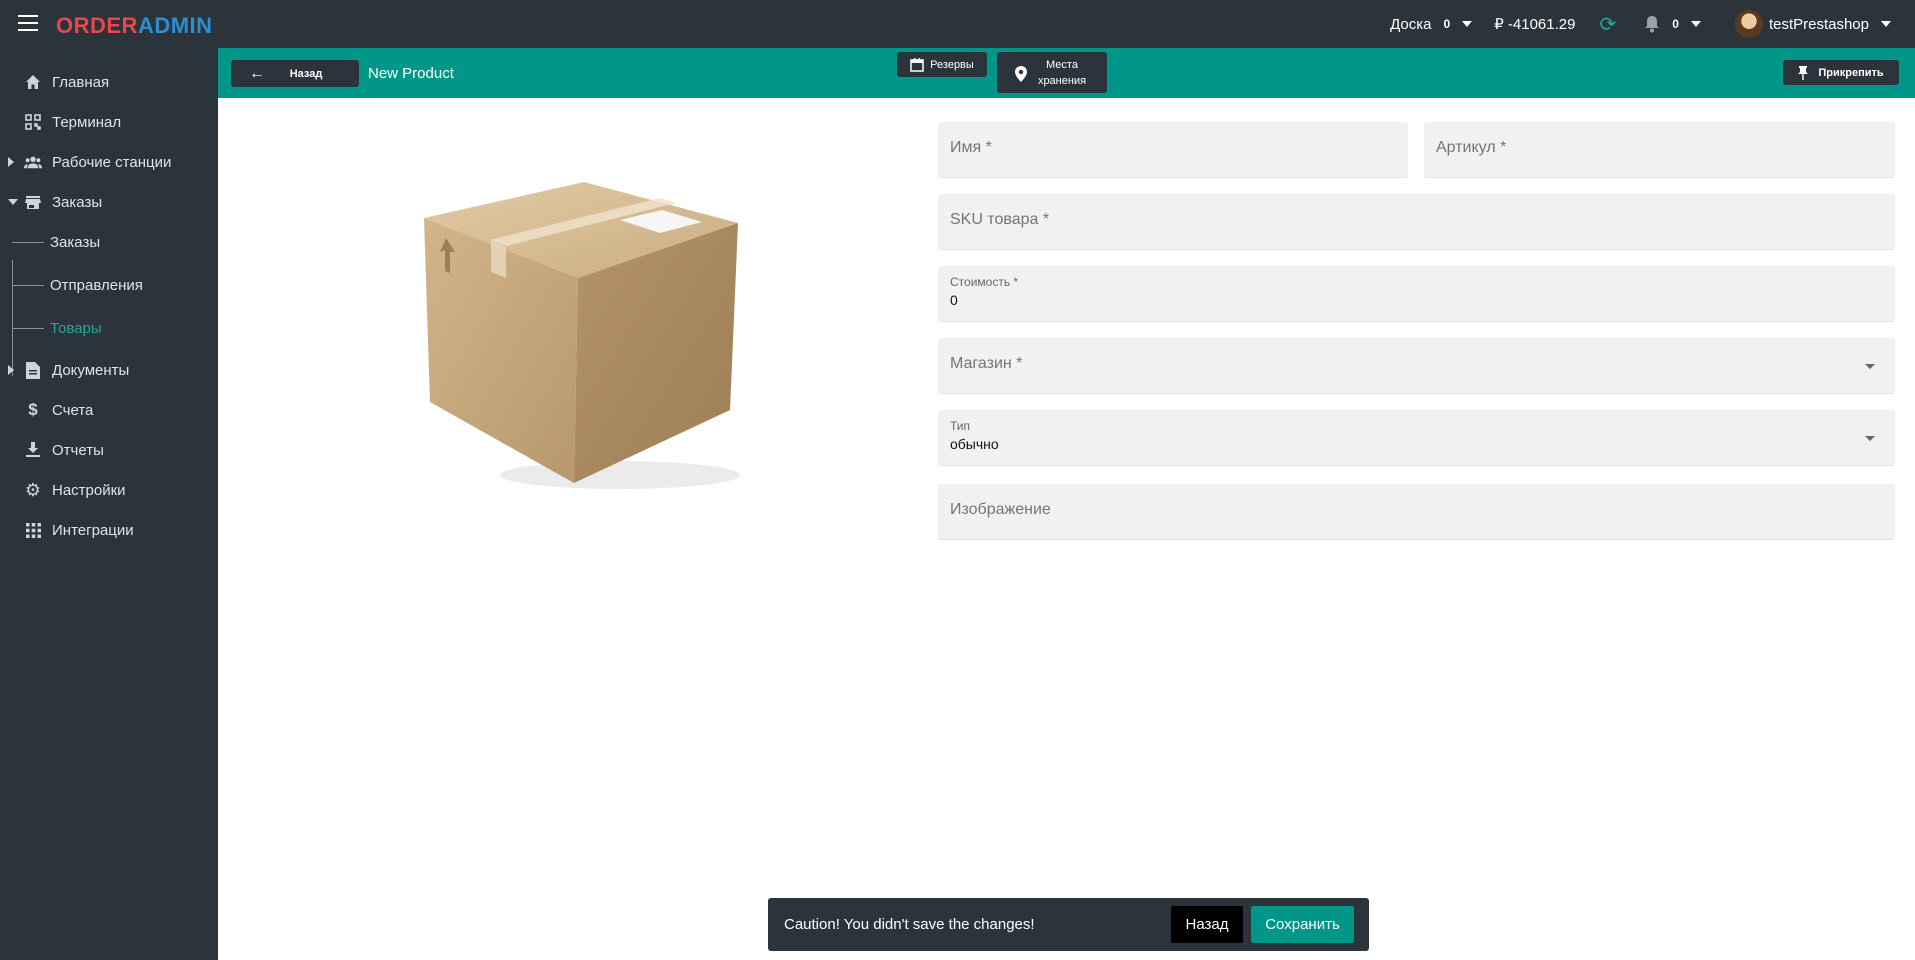  What do you see at coordinates (1000, 219) in the screenshot?
I see `sku-field-placeholder: SKU товара *` at bounding box center [1000, 219].